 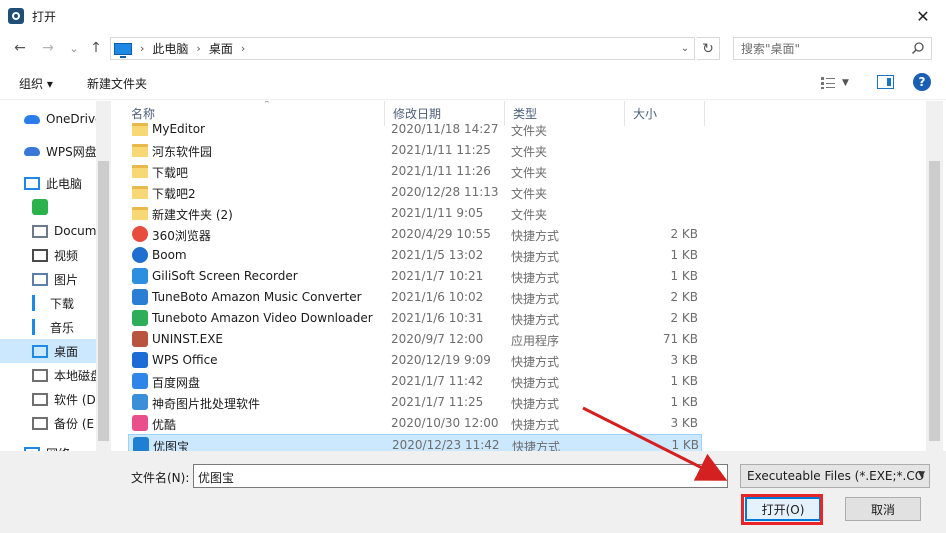 What do you see at coordinates (437, 255) in the screenshot?
I see `file-date: 2021/1/5 13:02` at bounding box center [437, 255].